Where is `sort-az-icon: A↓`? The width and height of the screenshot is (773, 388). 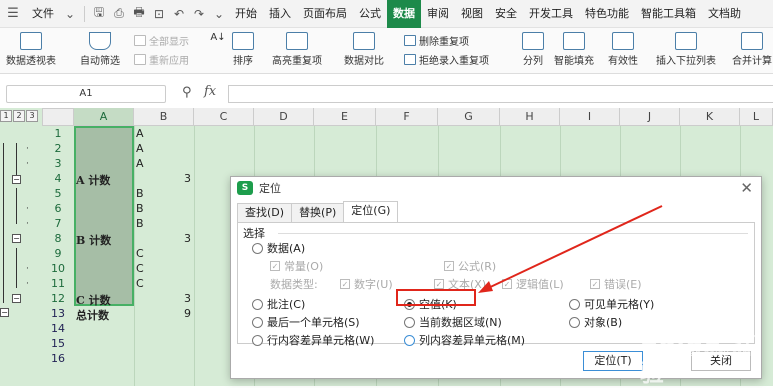
sort-az-icon: A↓ is located at coordinates (218, 37).